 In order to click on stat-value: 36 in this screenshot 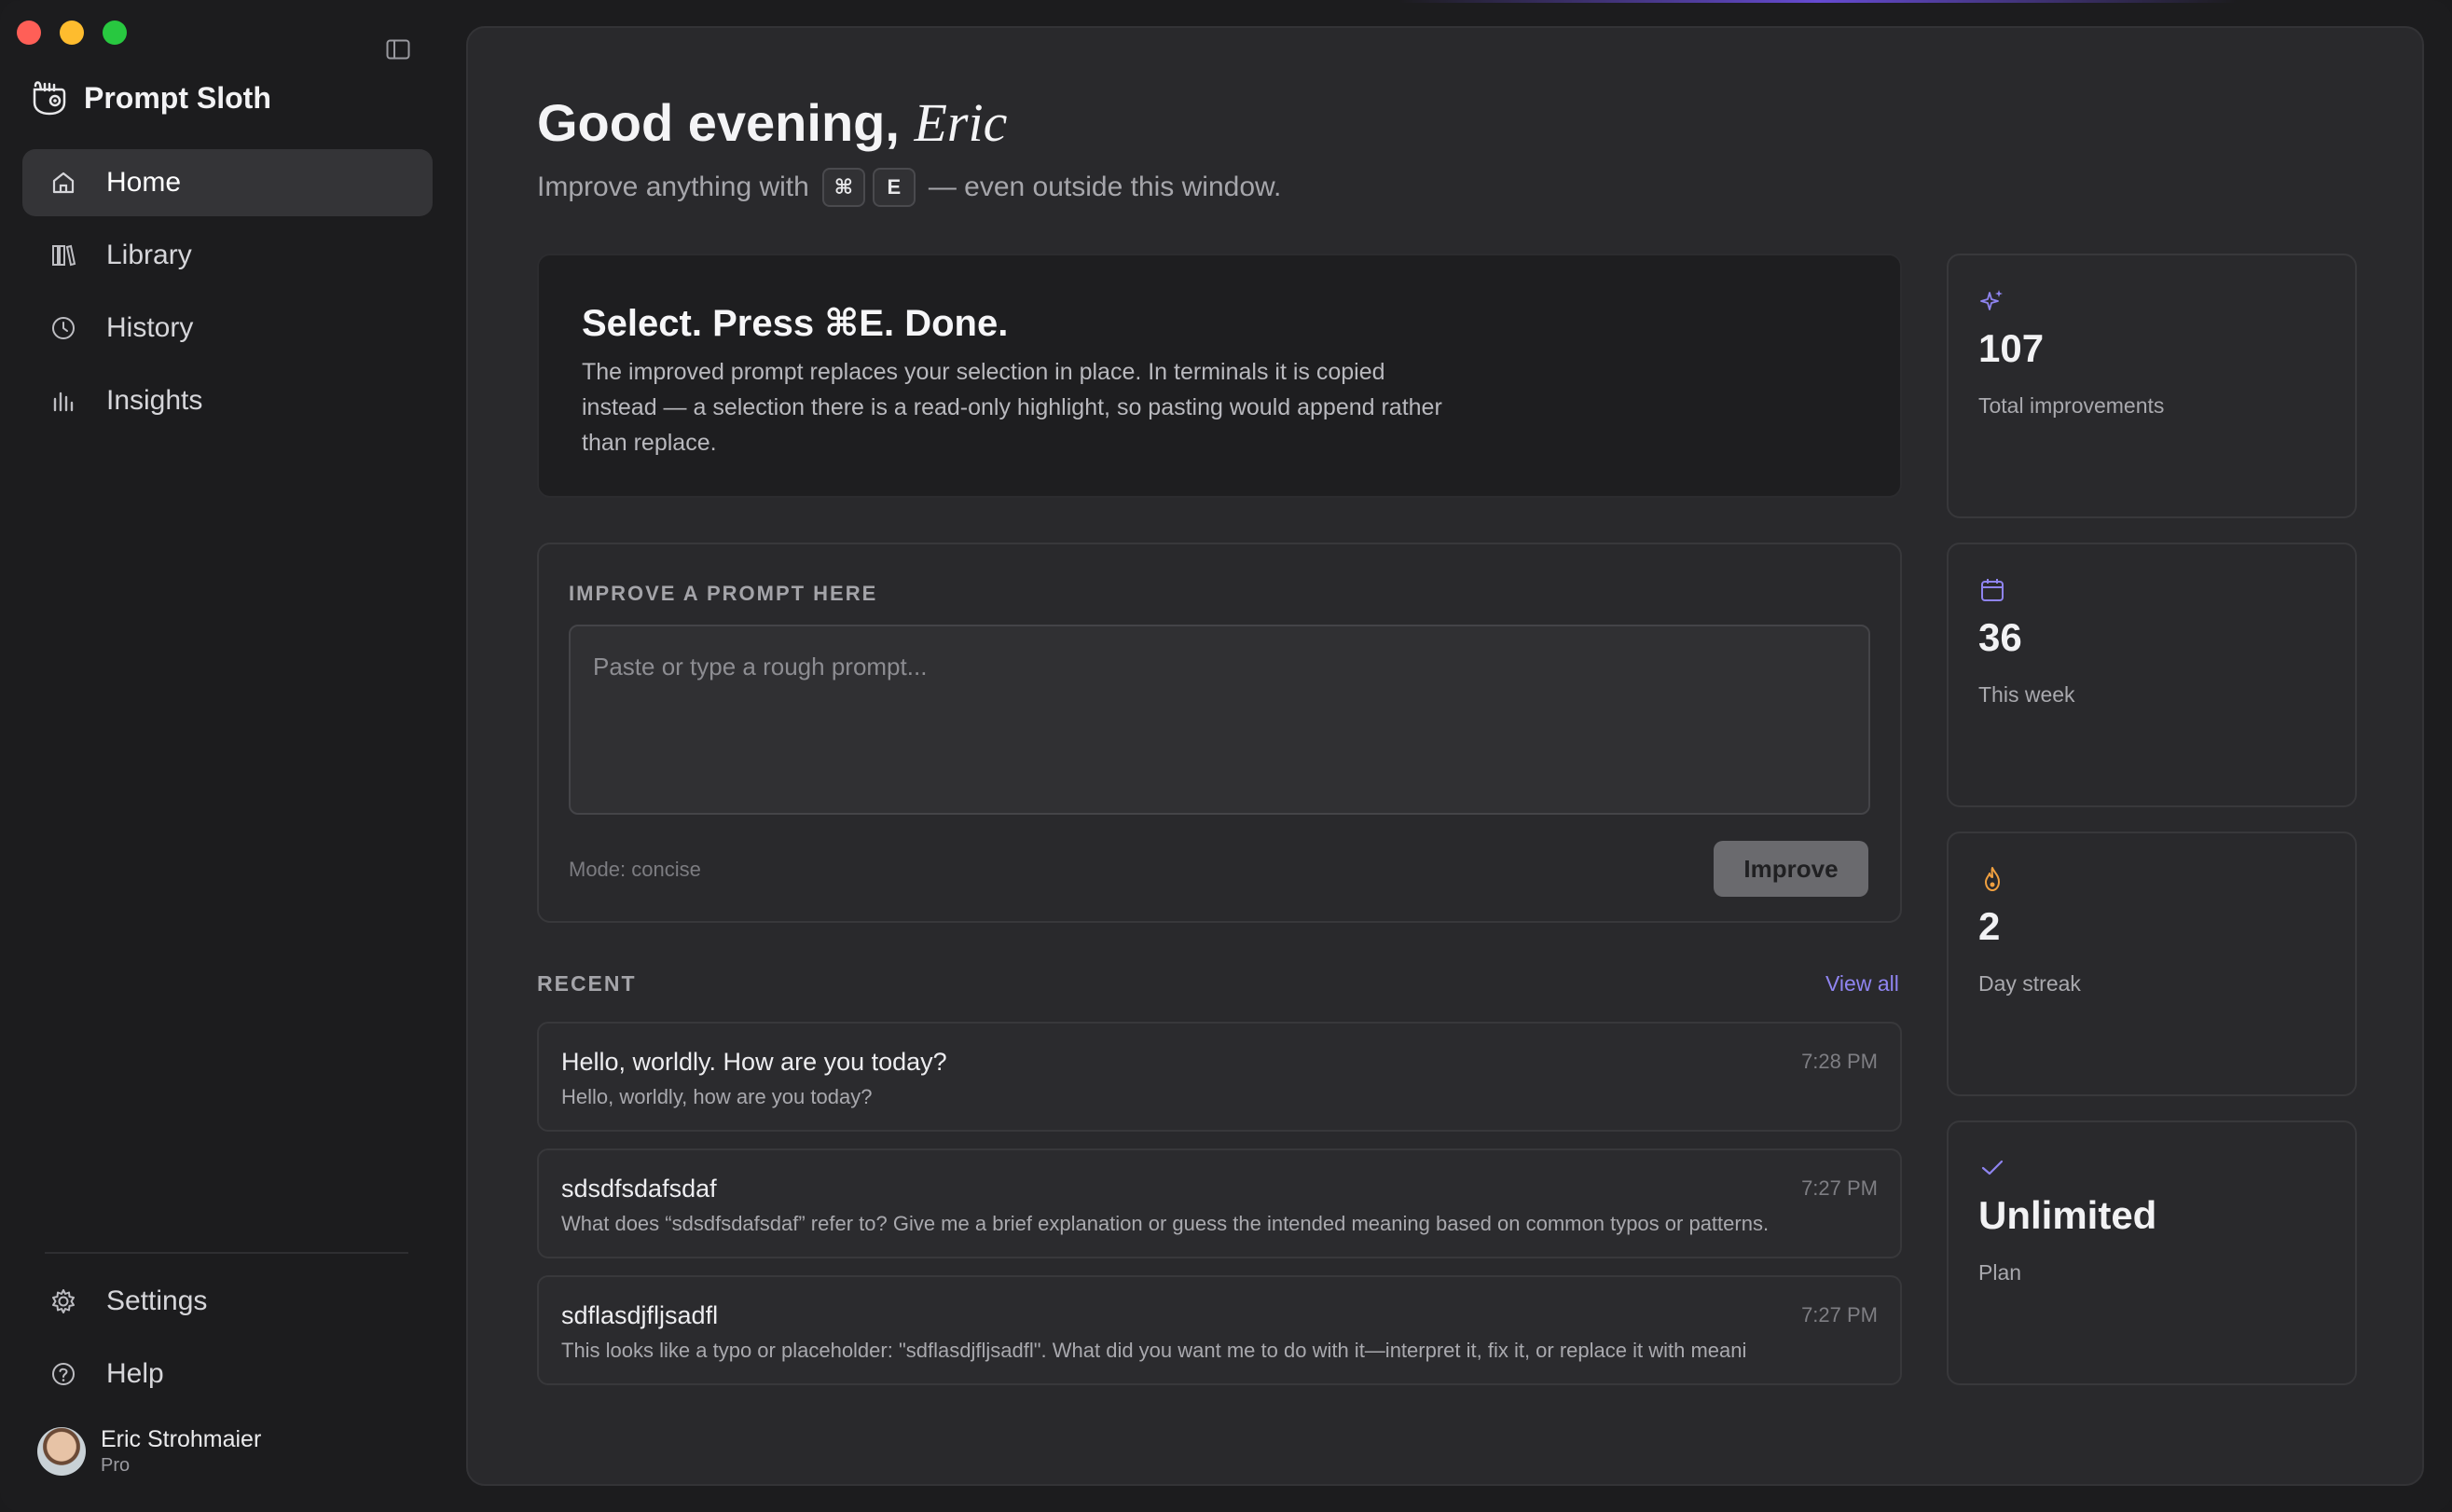, I will do `click(2000, 637)`.